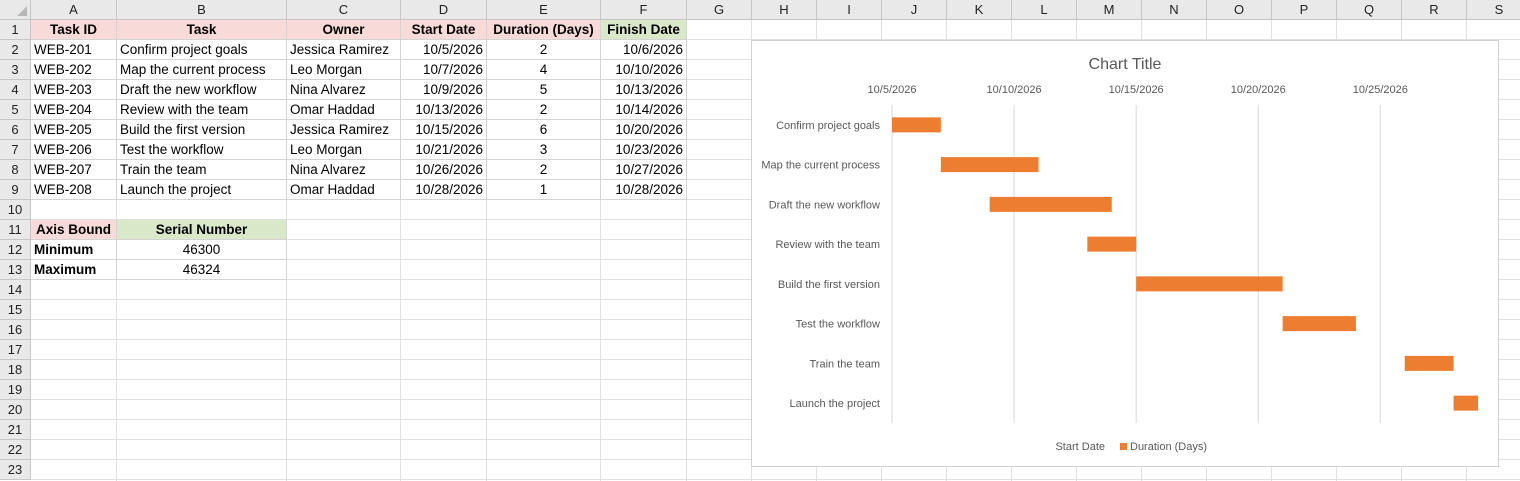  I want to click on row-header-17: 17, so click(15, 350).